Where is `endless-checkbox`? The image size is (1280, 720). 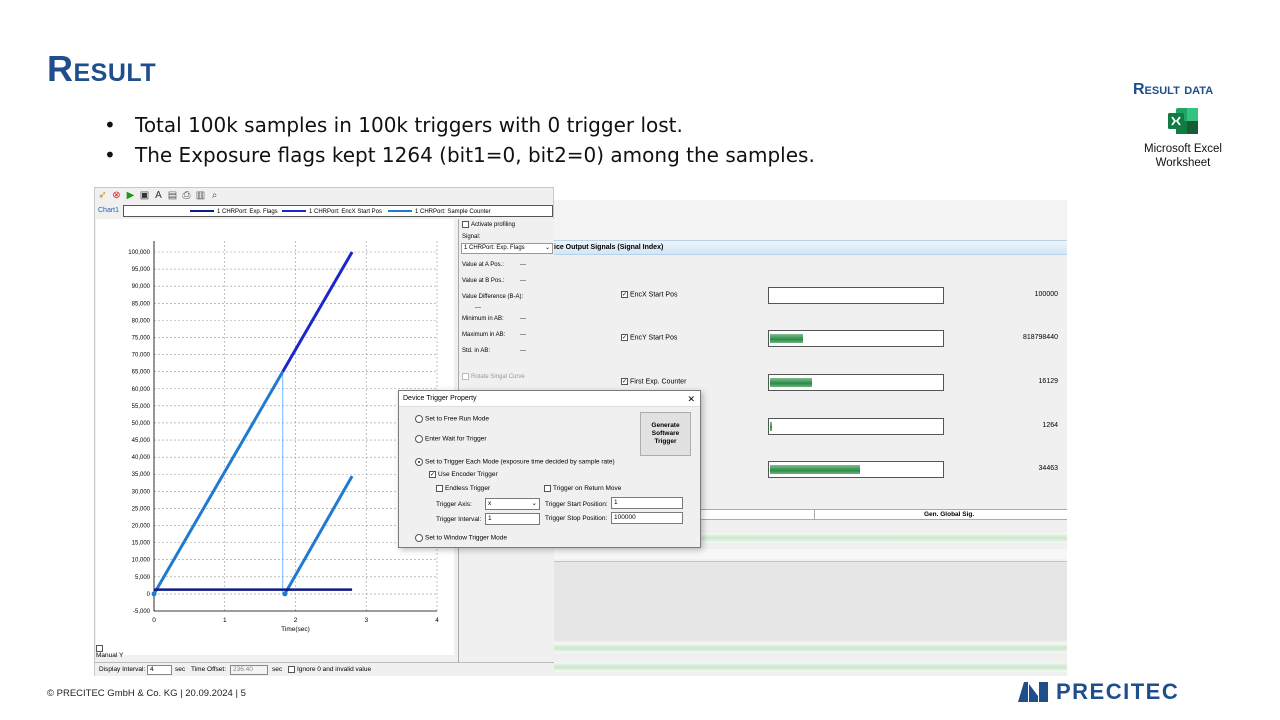
endless-checkbox is located at coordinates (439, 488).